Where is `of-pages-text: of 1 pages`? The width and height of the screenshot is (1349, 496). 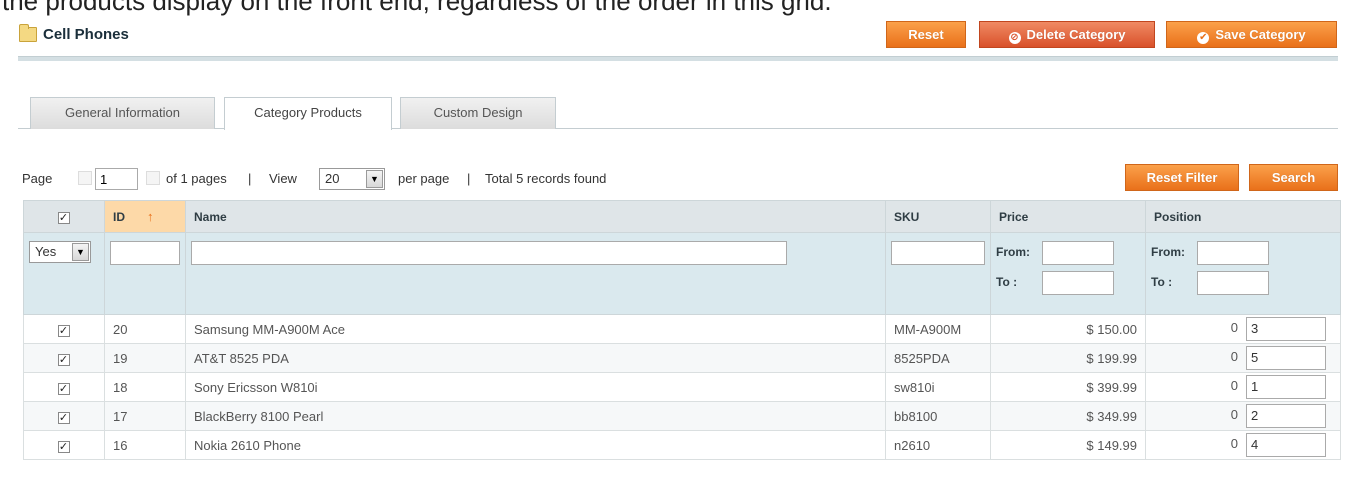 of-pages-text: of 1 pages is located at coordinates (196, 178).